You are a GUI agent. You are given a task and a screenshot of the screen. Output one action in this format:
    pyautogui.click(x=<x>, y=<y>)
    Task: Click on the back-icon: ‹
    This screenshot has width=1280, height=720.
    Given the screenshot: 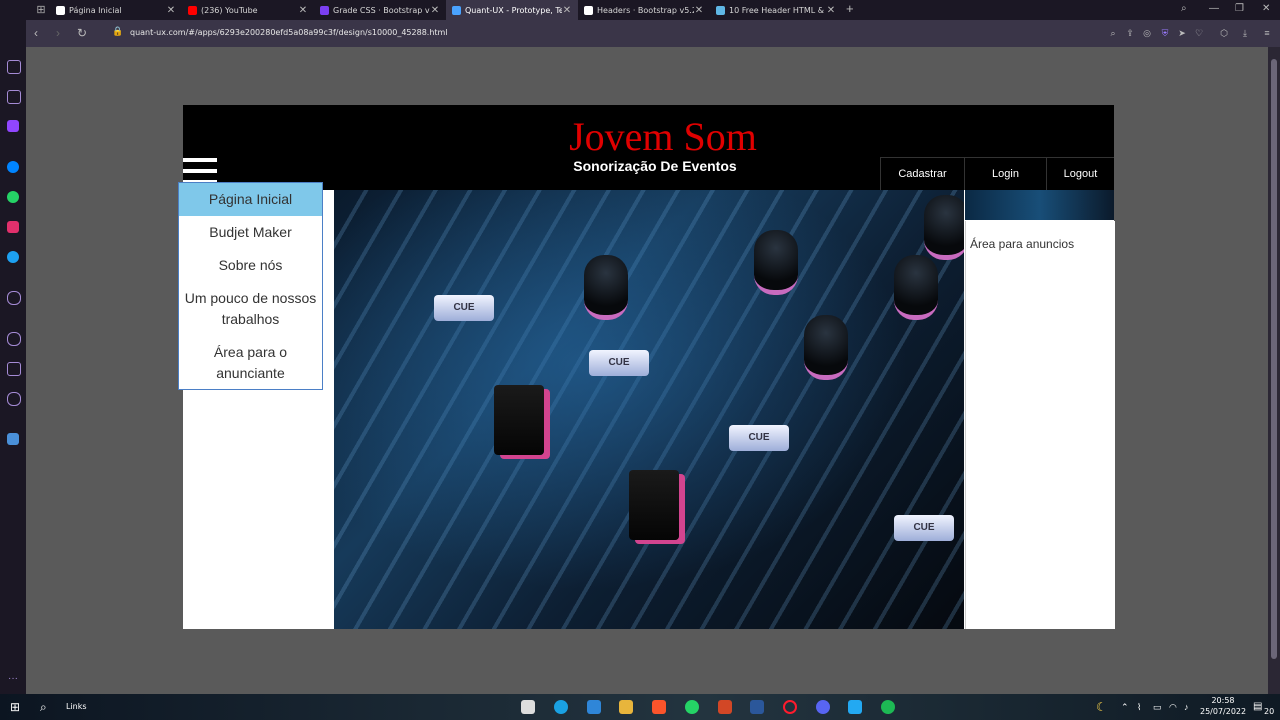 What is the action you would take?
    pyautogui.click(x=36, y=33)
    